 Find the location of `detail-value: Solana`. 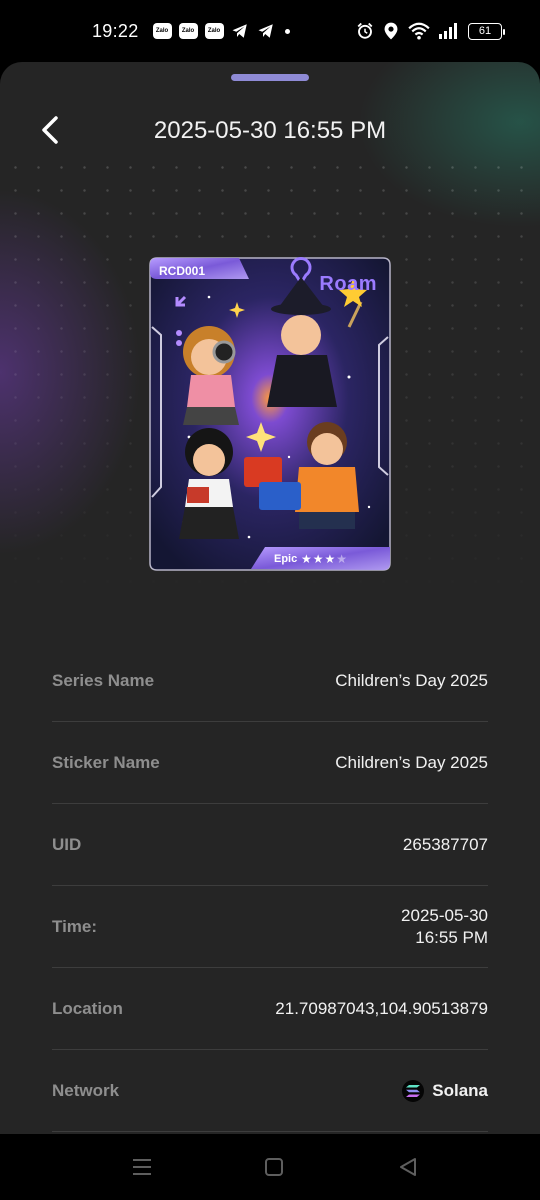

detail-value: Solana is located at coordinates (445, 1090).